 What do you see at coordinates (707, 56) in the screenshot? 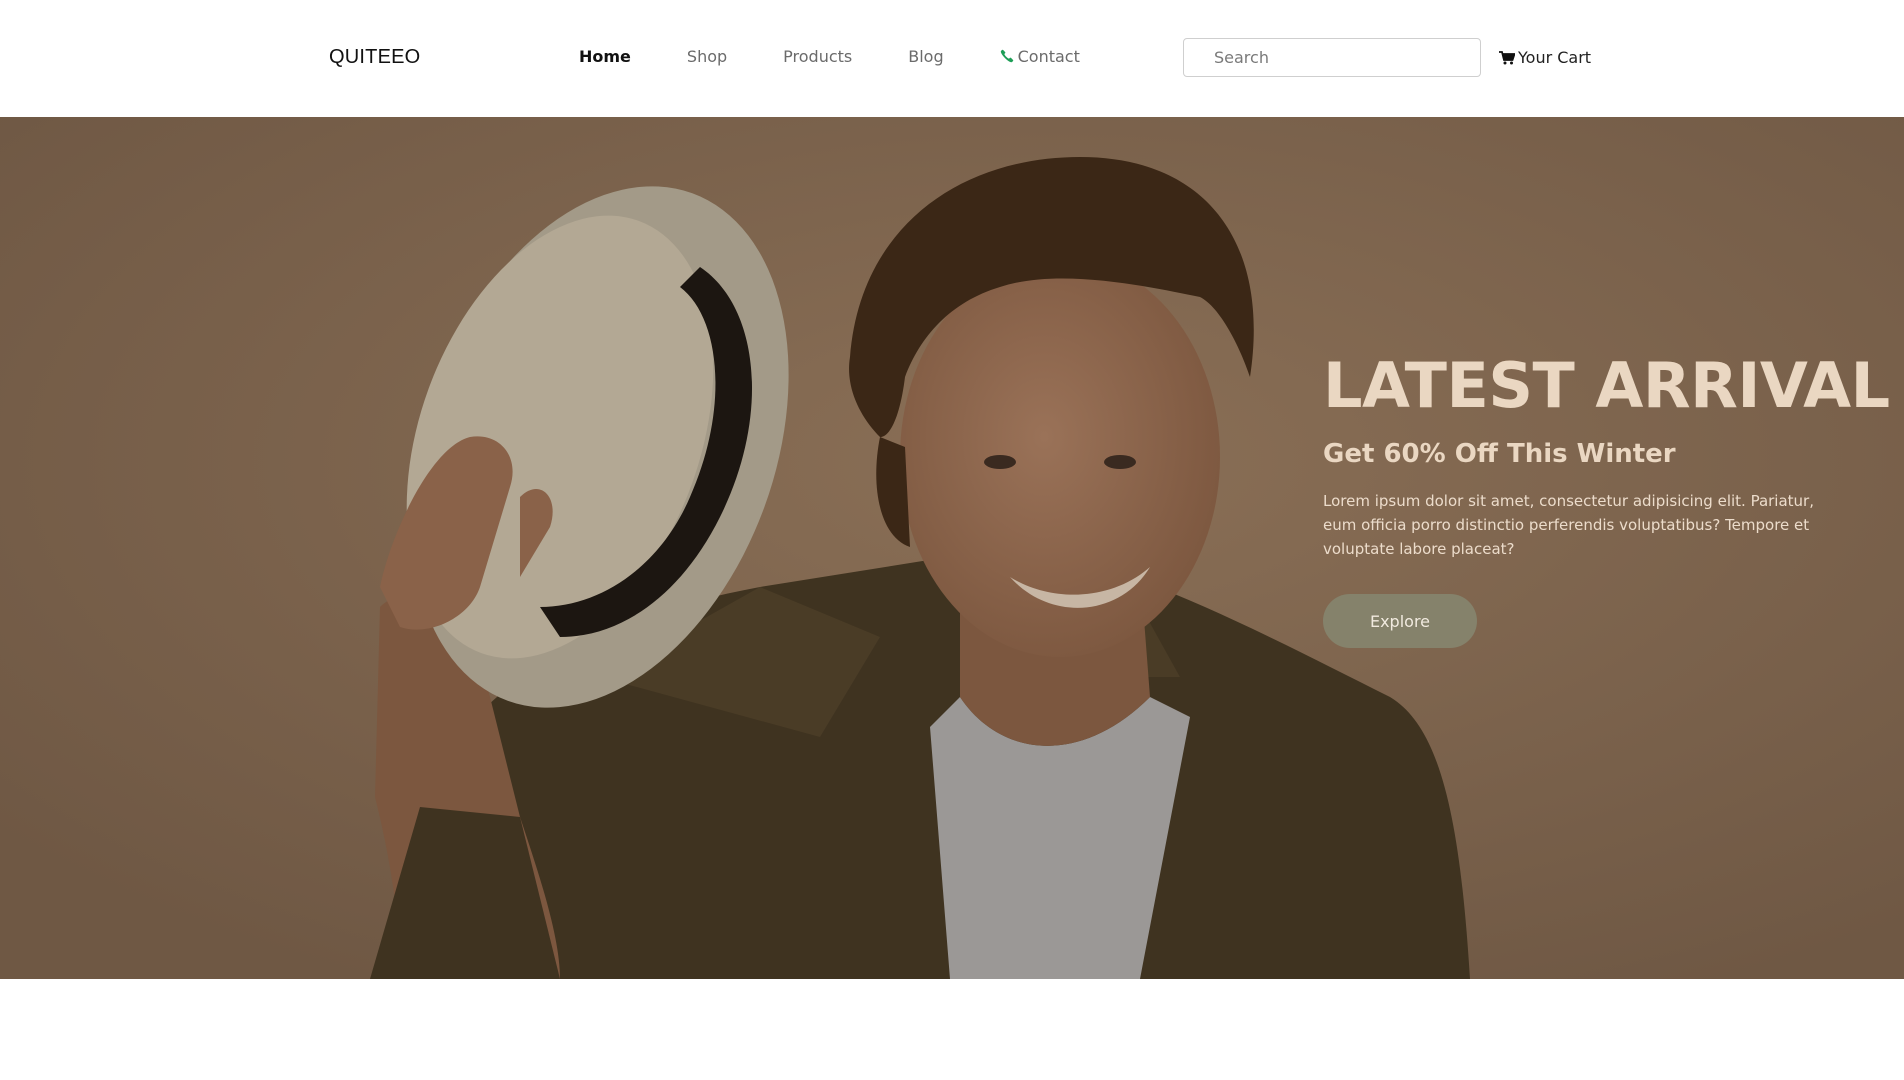
I see `nav-link-shop: Shop` at bounding box center [707, 56].